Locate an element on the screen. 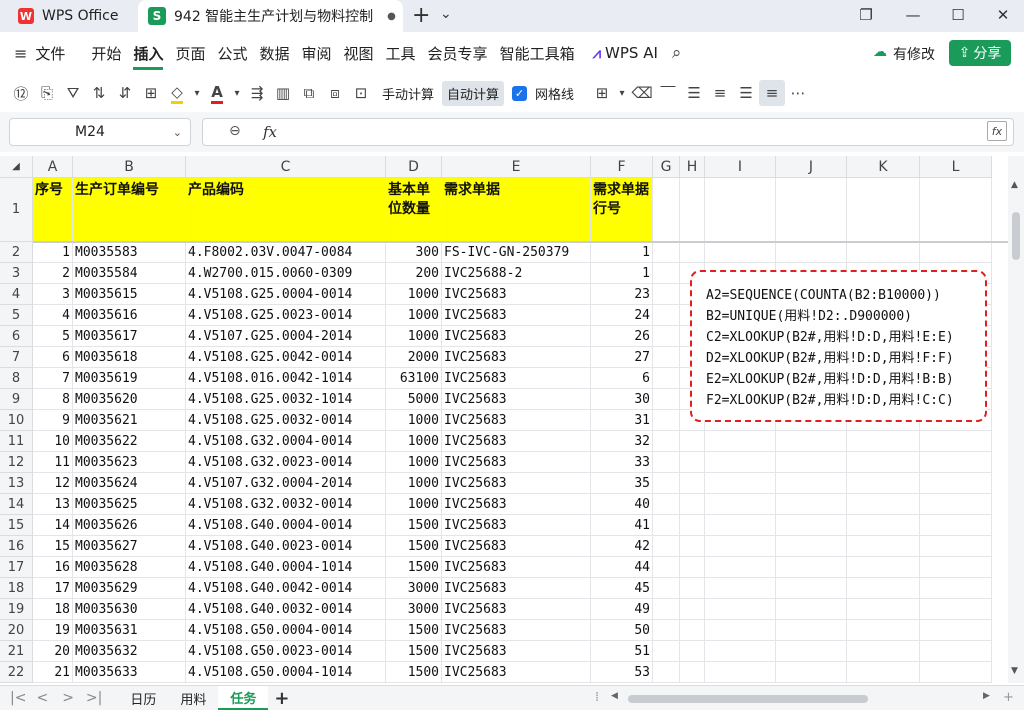  table-cell-f: 33 is located at coordinates (622, 462).